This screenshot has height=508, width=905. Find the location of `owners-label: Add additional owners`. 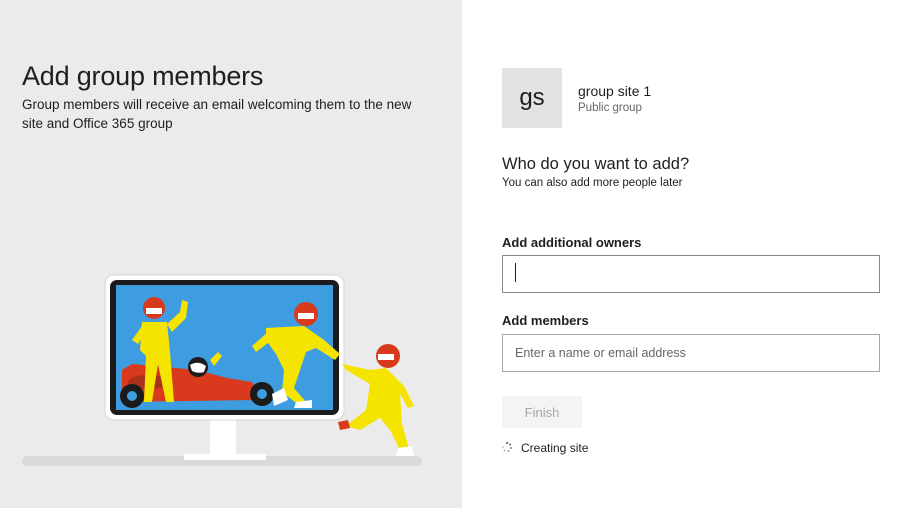

owners-label: Add additional owners is located at coordinates (572, 242).